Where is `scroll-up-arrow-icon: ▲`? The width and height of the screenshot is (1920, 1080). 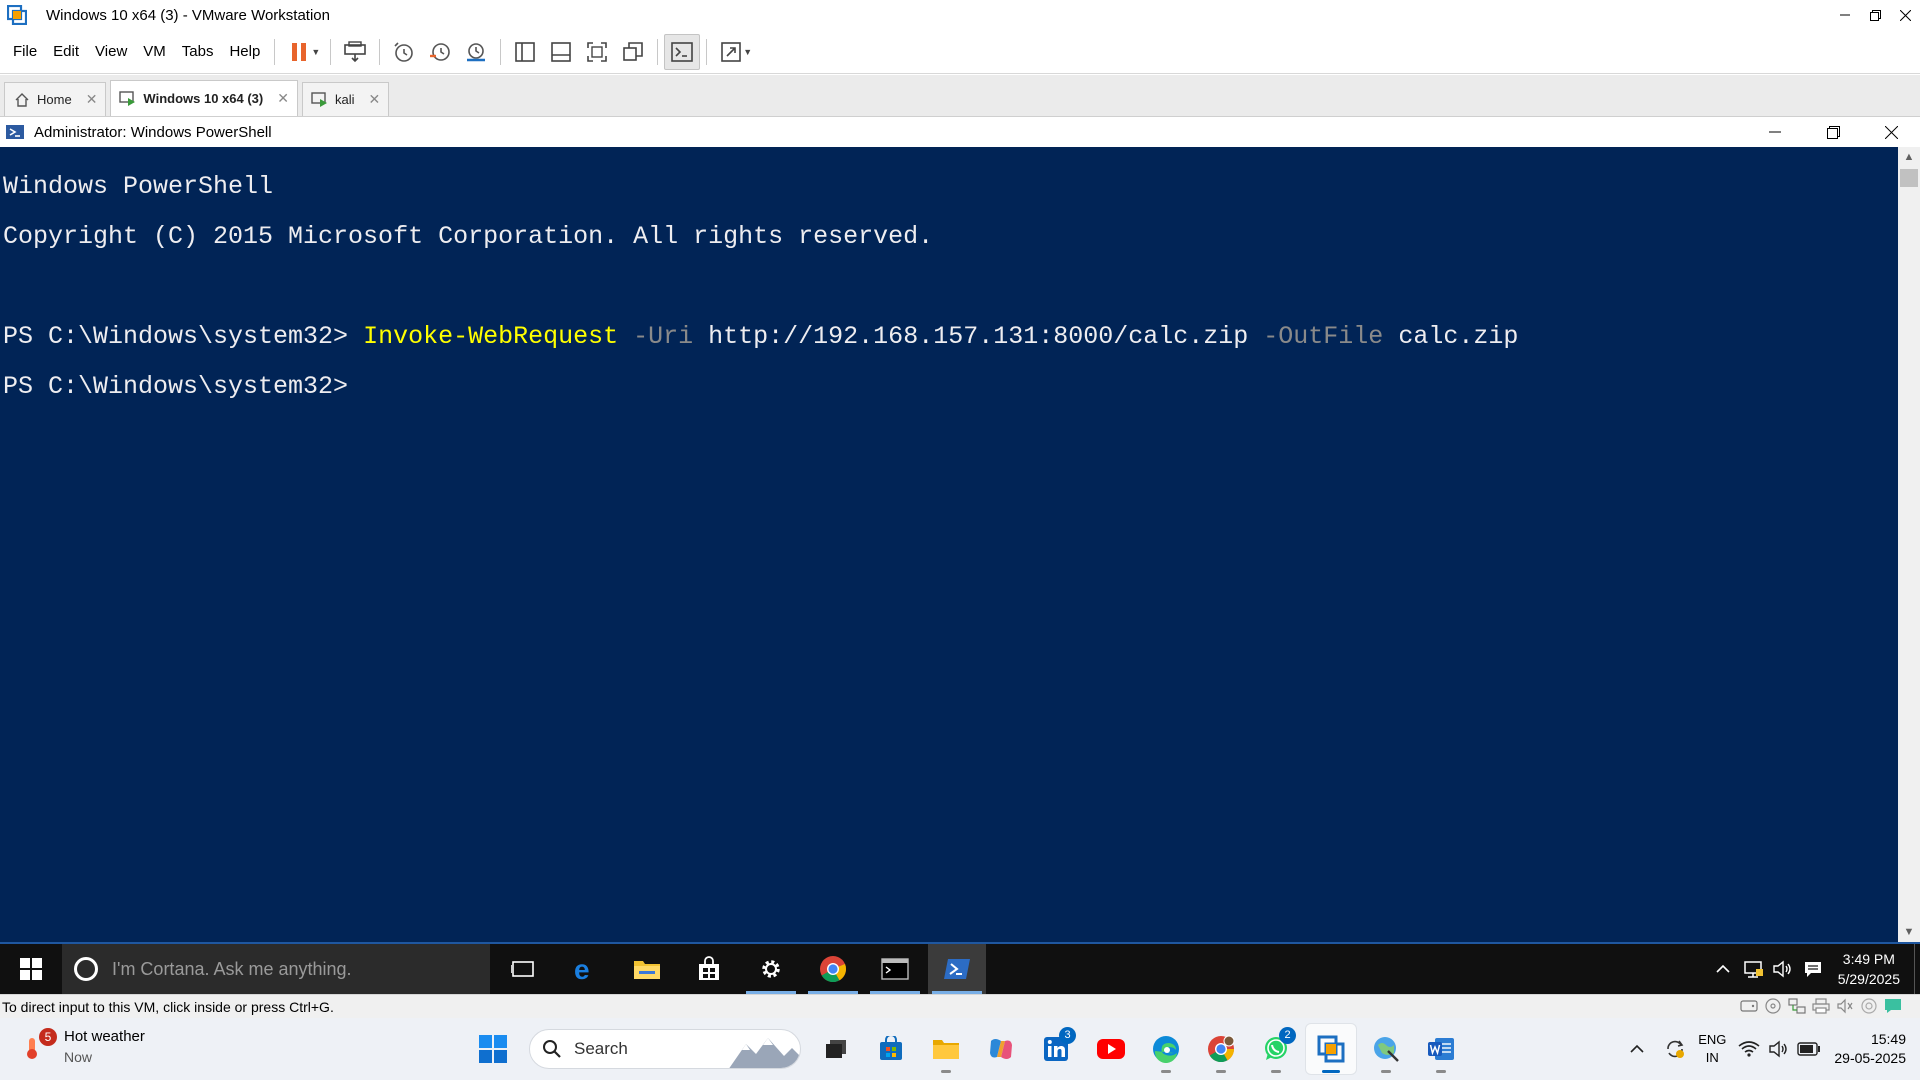 scroll-up-arrow-icon: ▲ is located at coordinates (1909, 157).